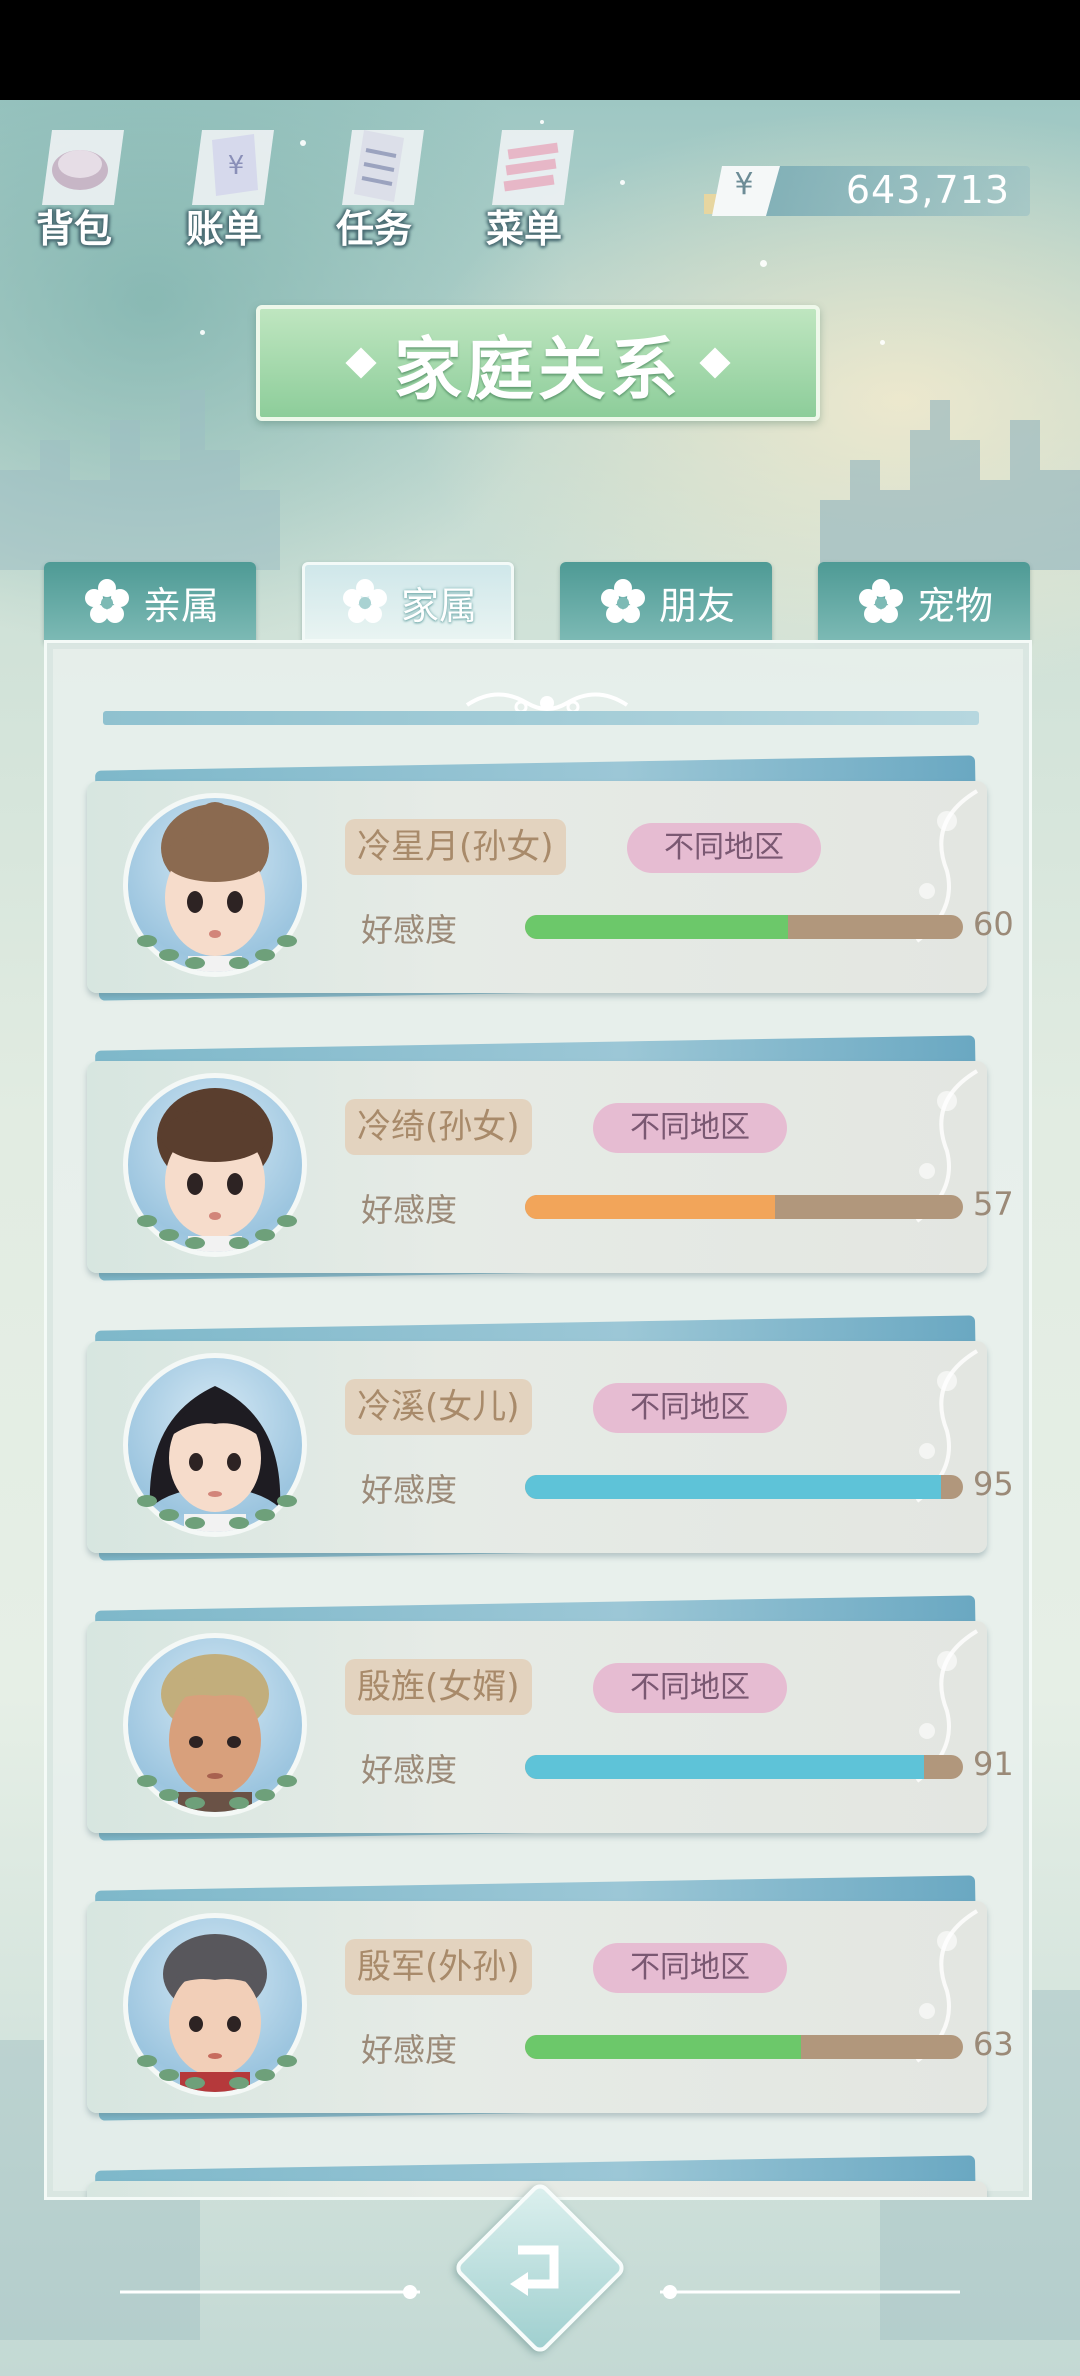 The height and width of the screenshot is (2376, 1080). I want to click on member-name: 殷旌(女婿), so click(438, 1687).